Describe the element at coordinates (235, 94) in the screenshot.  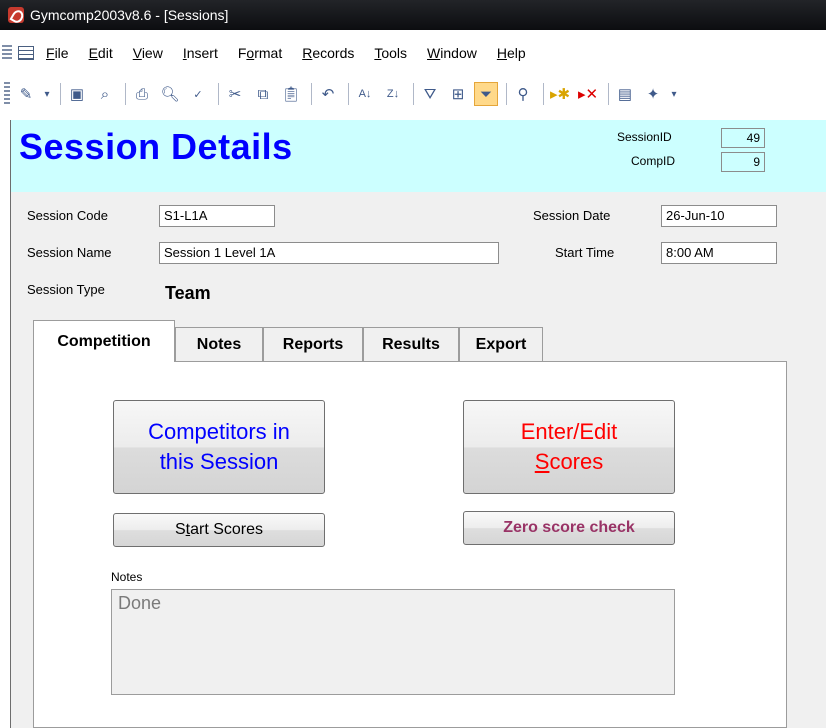
I see `cut-icon: ✂` at that location.